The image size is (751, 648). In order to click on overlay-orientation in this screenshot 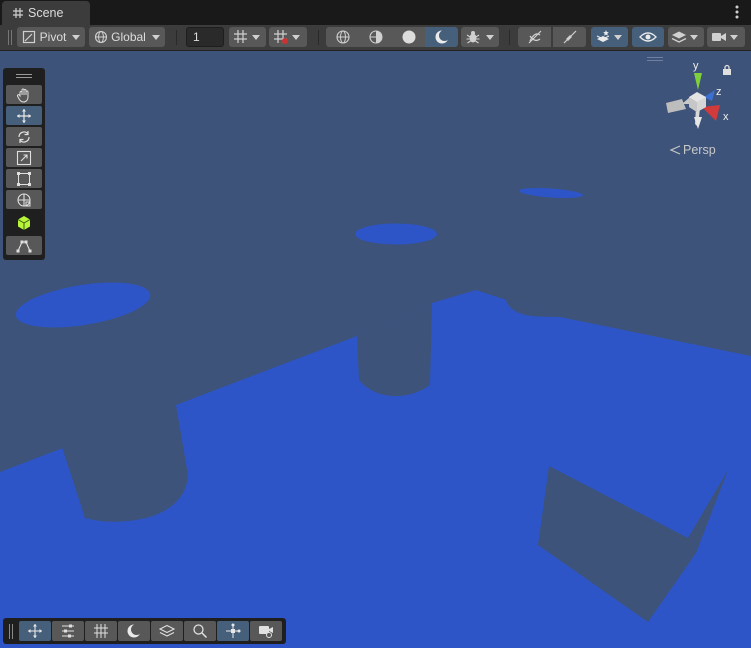, I will do `click(233, 631)`.